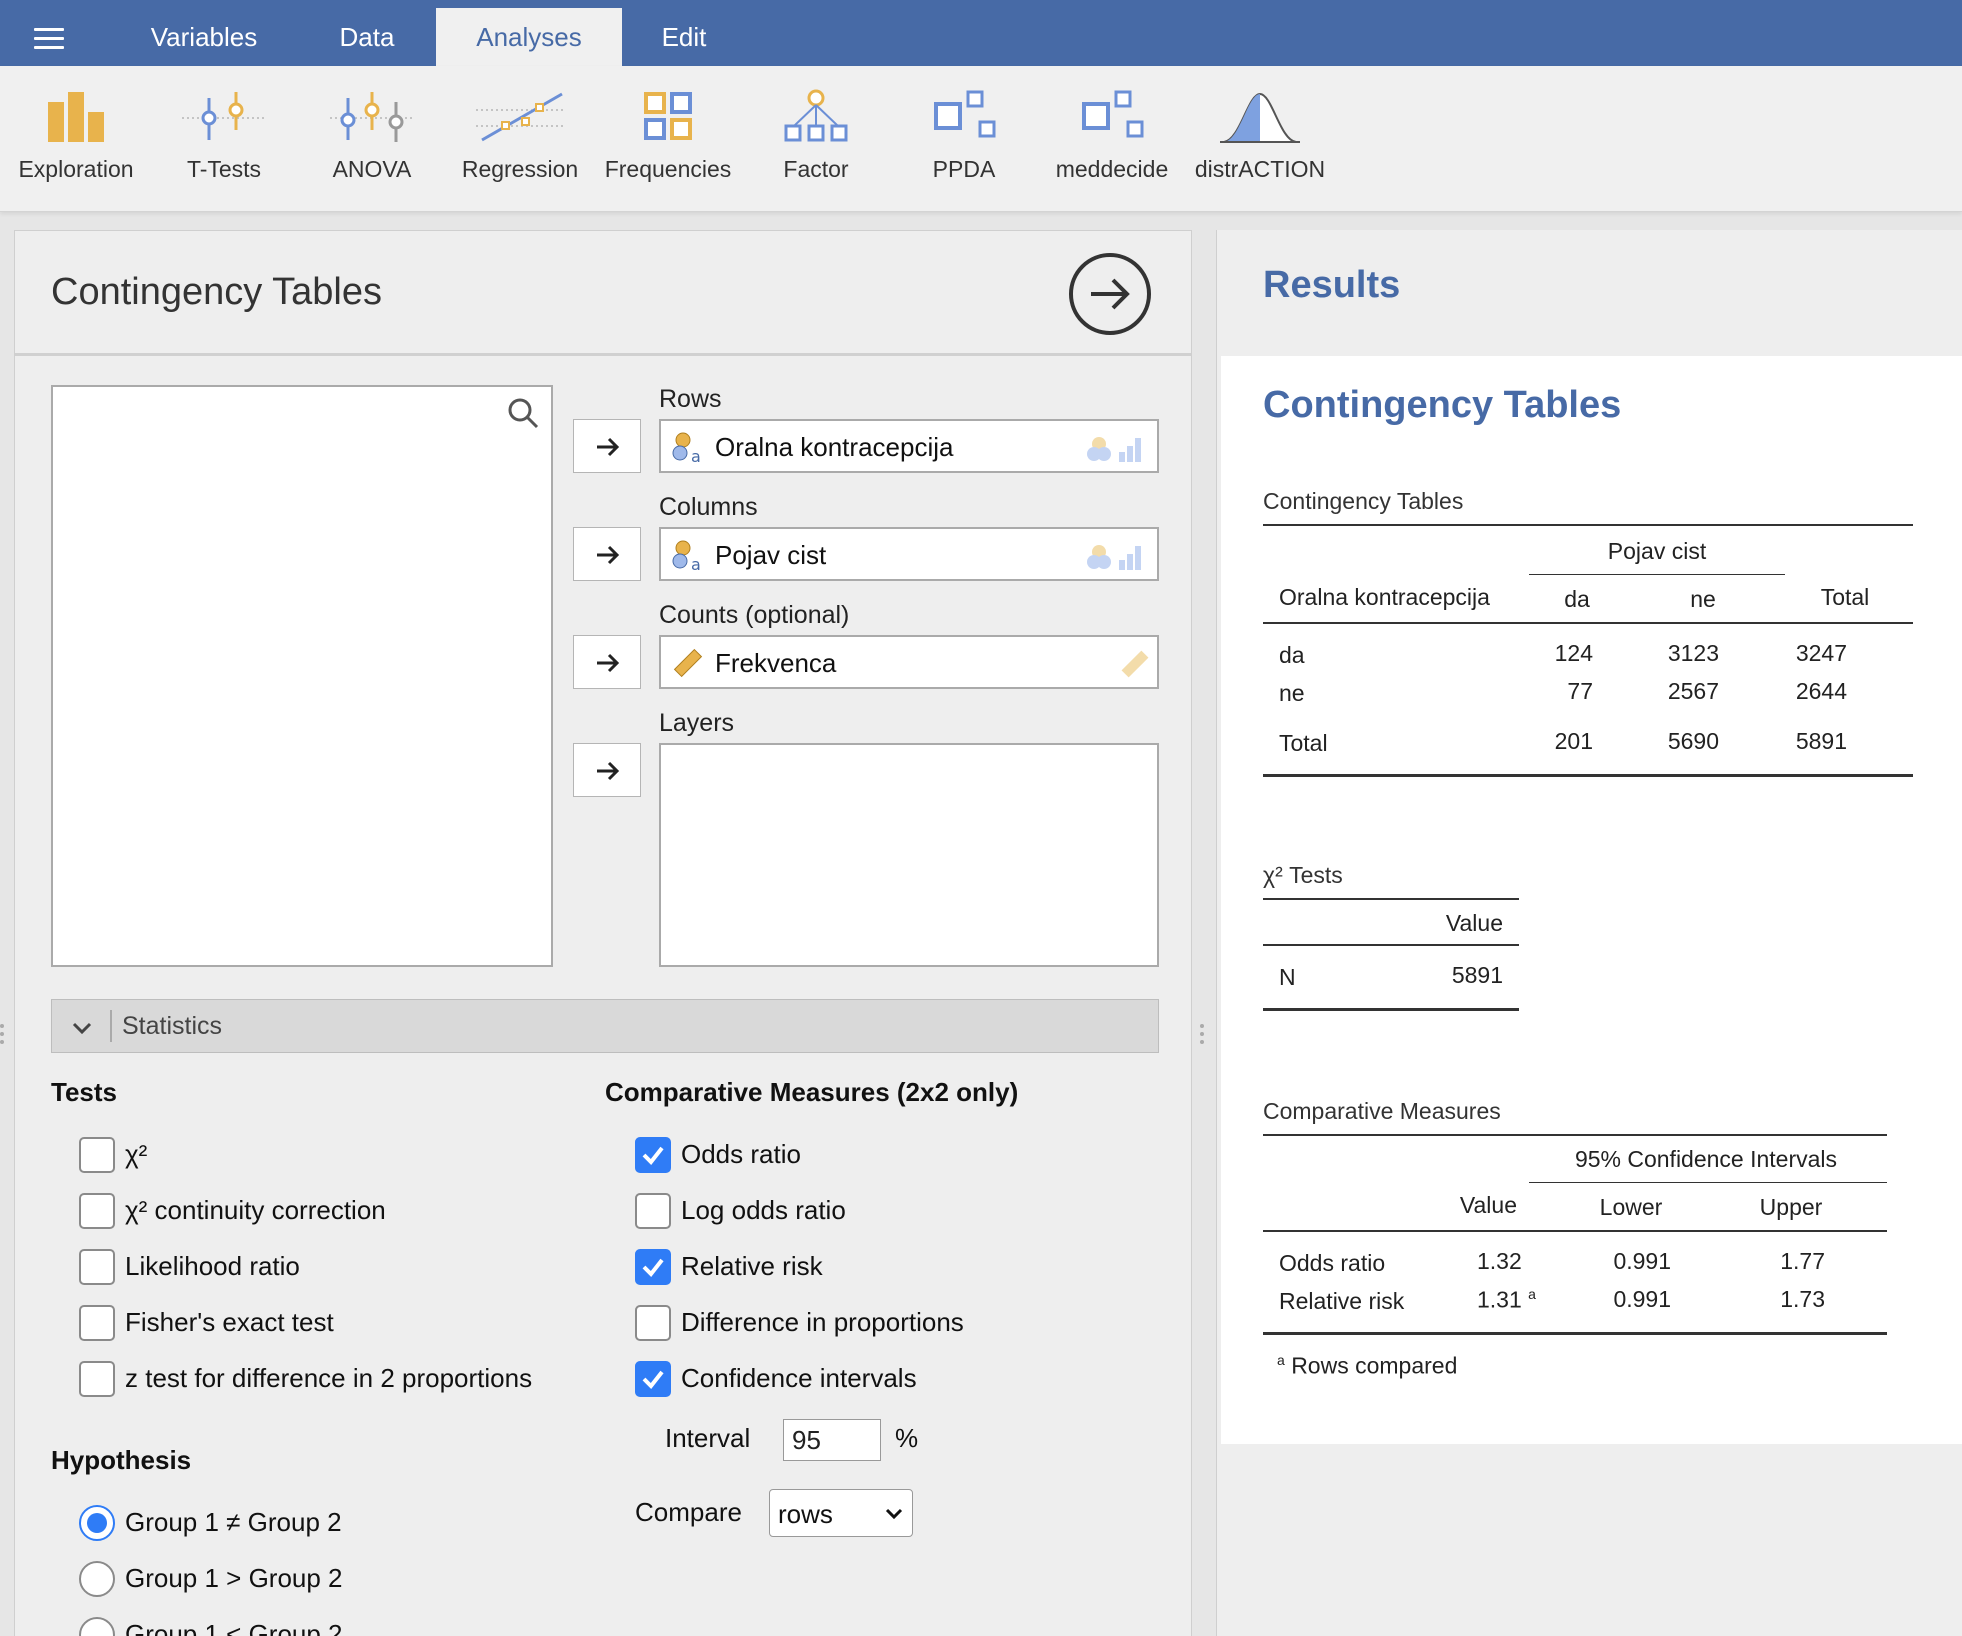 The width and height of the screenshot is (1962, 1636). I want to click on ci-group-header: 95% Confidence Intervals, so click(1706, 1159).